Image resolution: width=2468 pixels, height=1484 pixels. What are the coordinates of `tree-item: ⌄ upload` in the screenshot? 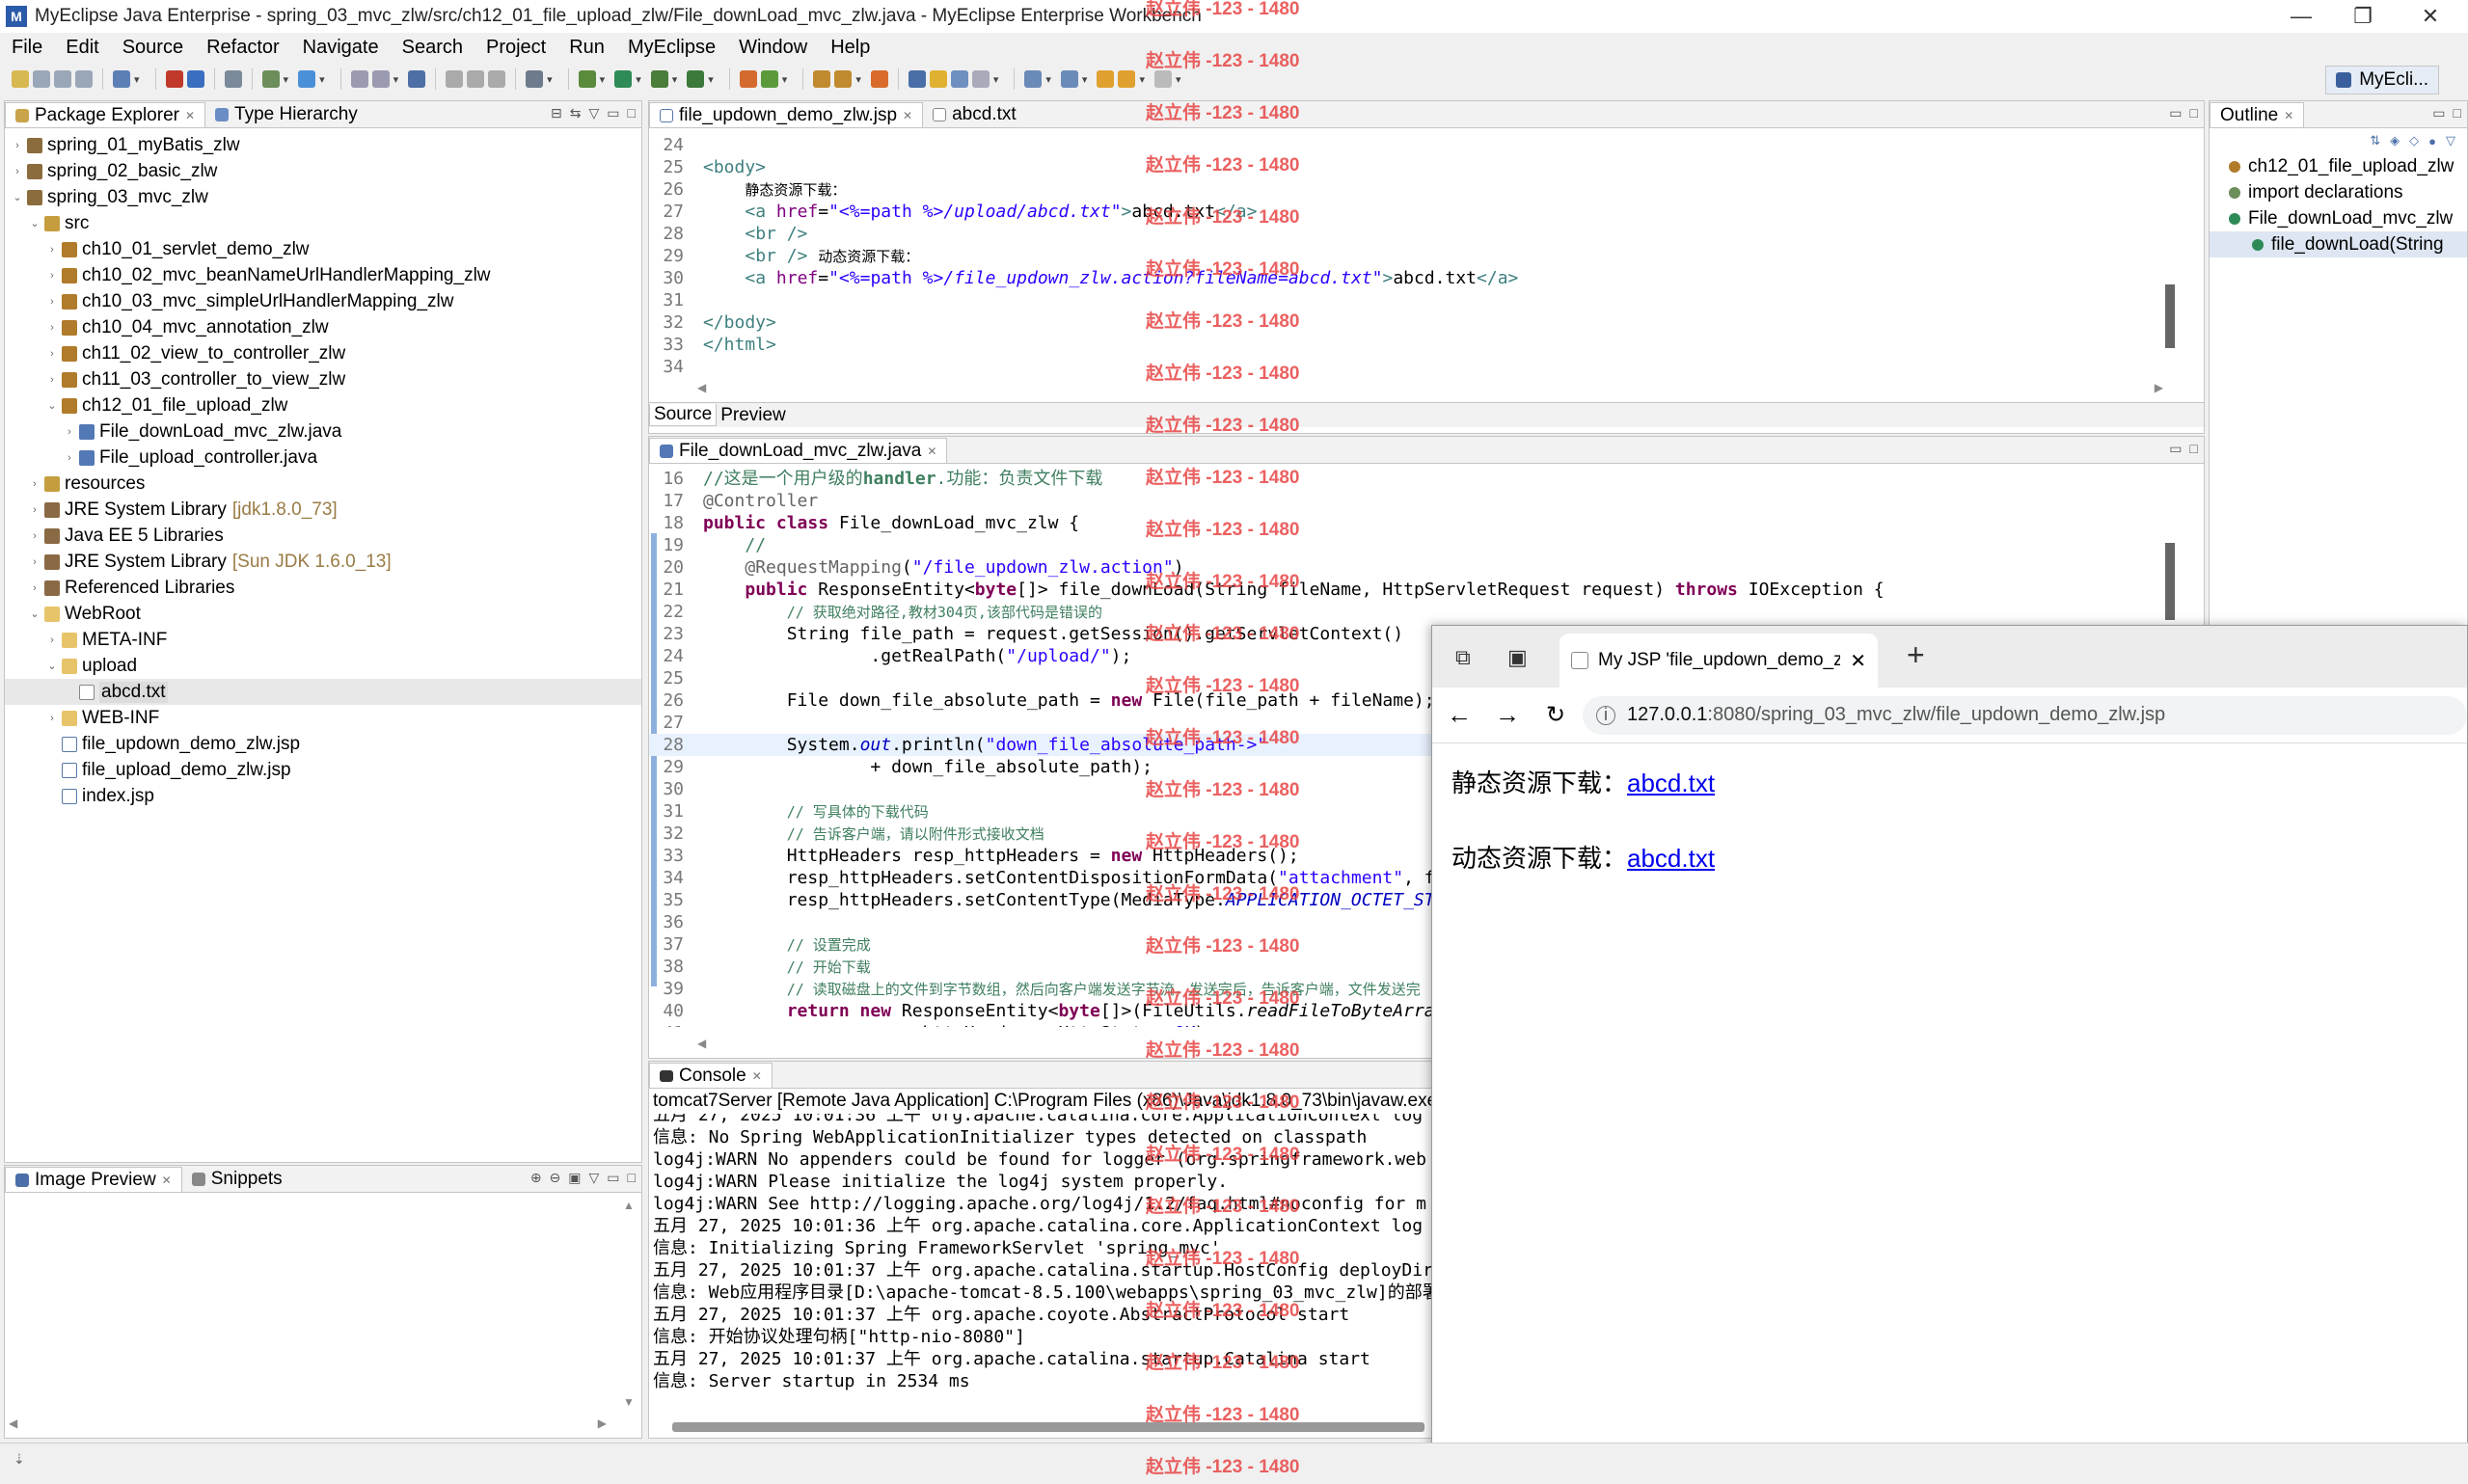 It's located at (323, 666).